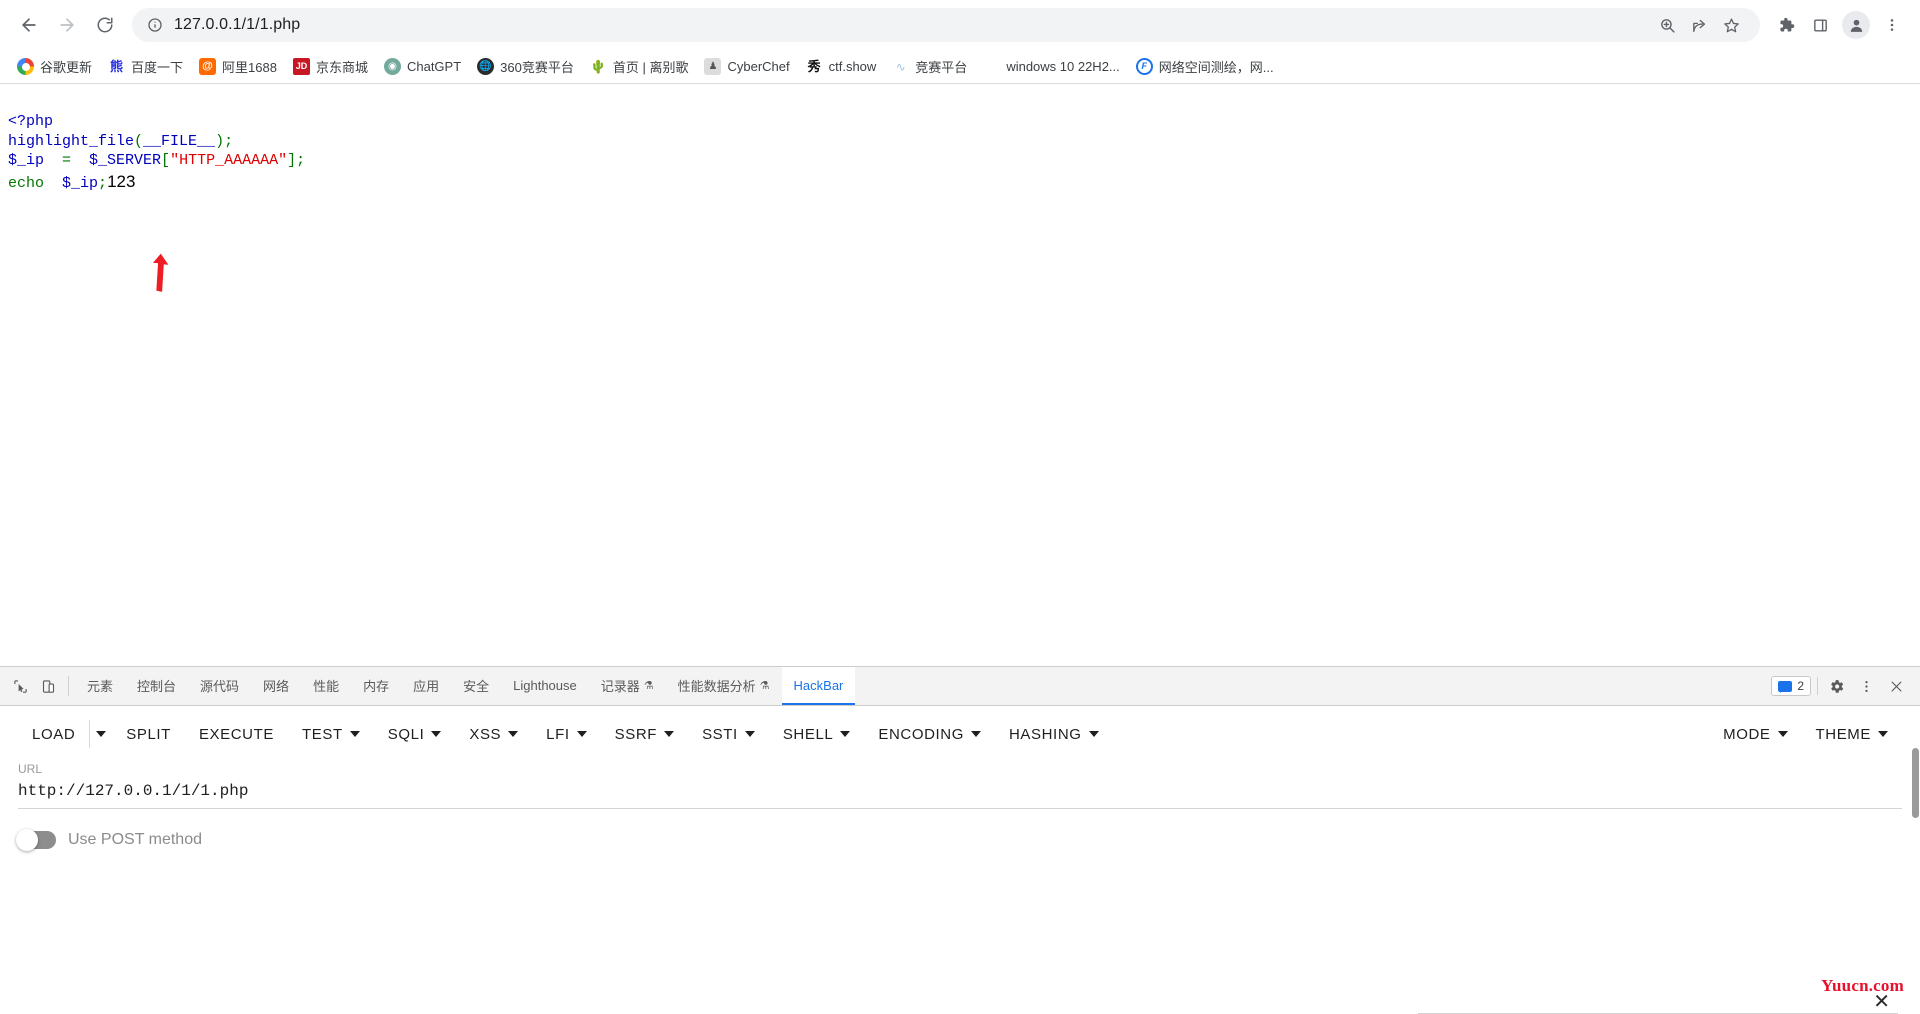  I want to click on bookmark-item-8: 秀 ctf.show, so click(841, 66).